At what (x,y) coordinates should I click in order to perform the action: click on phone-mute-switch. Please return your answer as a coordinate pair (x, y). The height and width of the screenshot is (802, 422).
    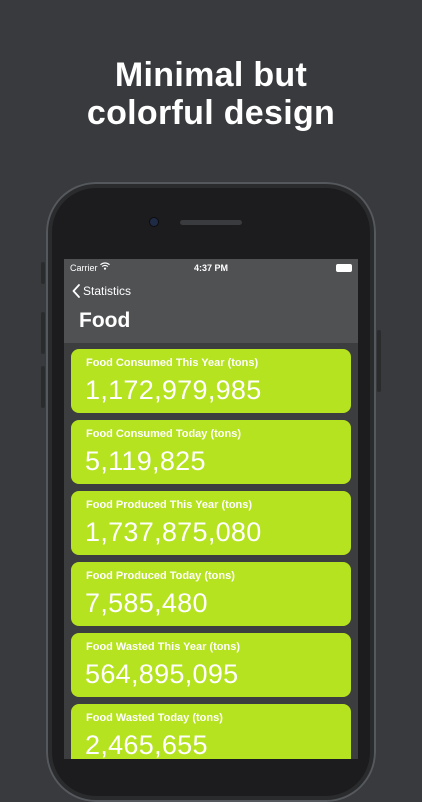
    Looking at the image, I should click on (43, 273).